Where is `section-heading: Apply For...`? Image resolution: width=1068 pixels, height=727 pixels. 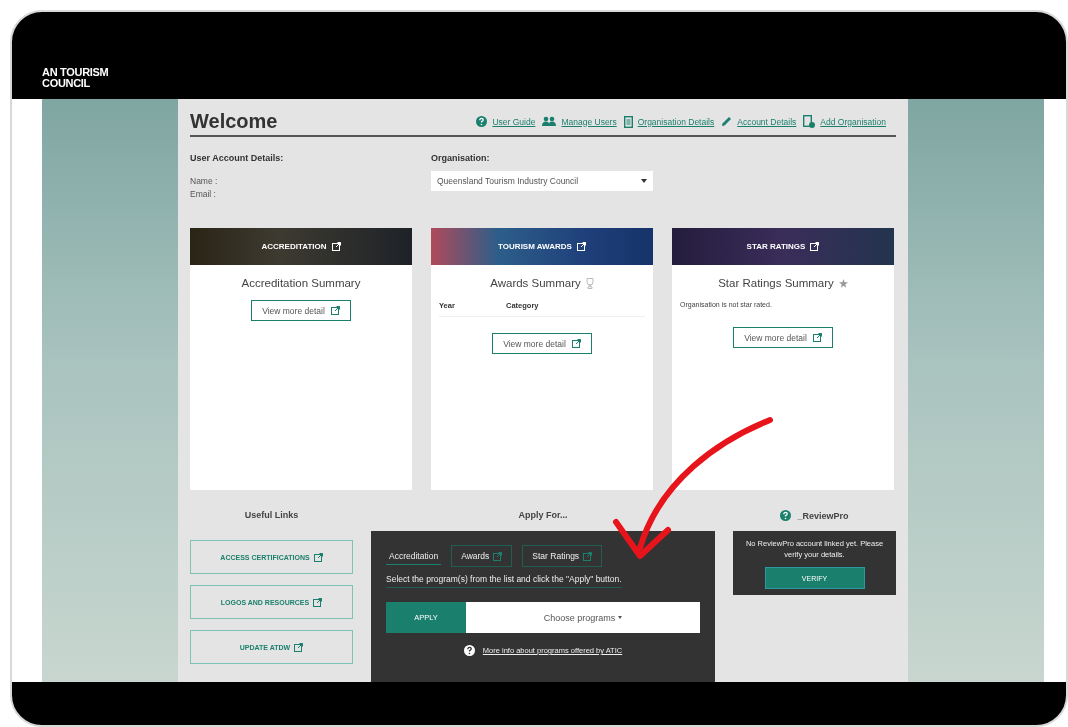 section-heading: Apply For... is located at coordinates (543, 515).